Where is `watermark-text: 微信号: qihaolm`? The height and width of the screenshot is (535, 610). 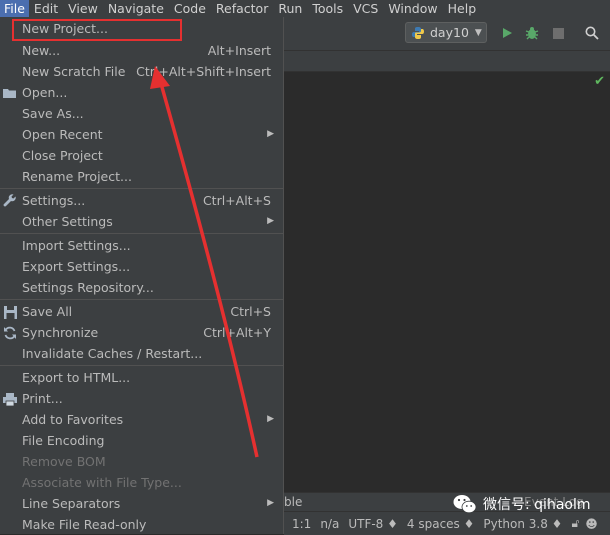
watermark-text: 微信号: qihaolm is located at coordinates (537, 505).